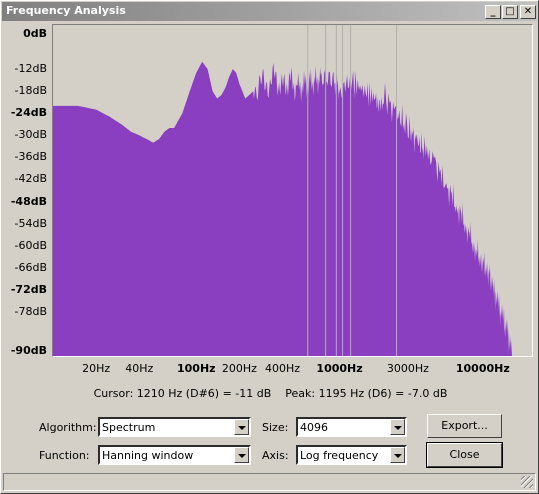 Image resolution: width=539 pixels, height=494 pixels. What do you see at coordinates (527, 482) in the screenshot?
I see `resize-grip-icon` at bounding box center [527, 482].